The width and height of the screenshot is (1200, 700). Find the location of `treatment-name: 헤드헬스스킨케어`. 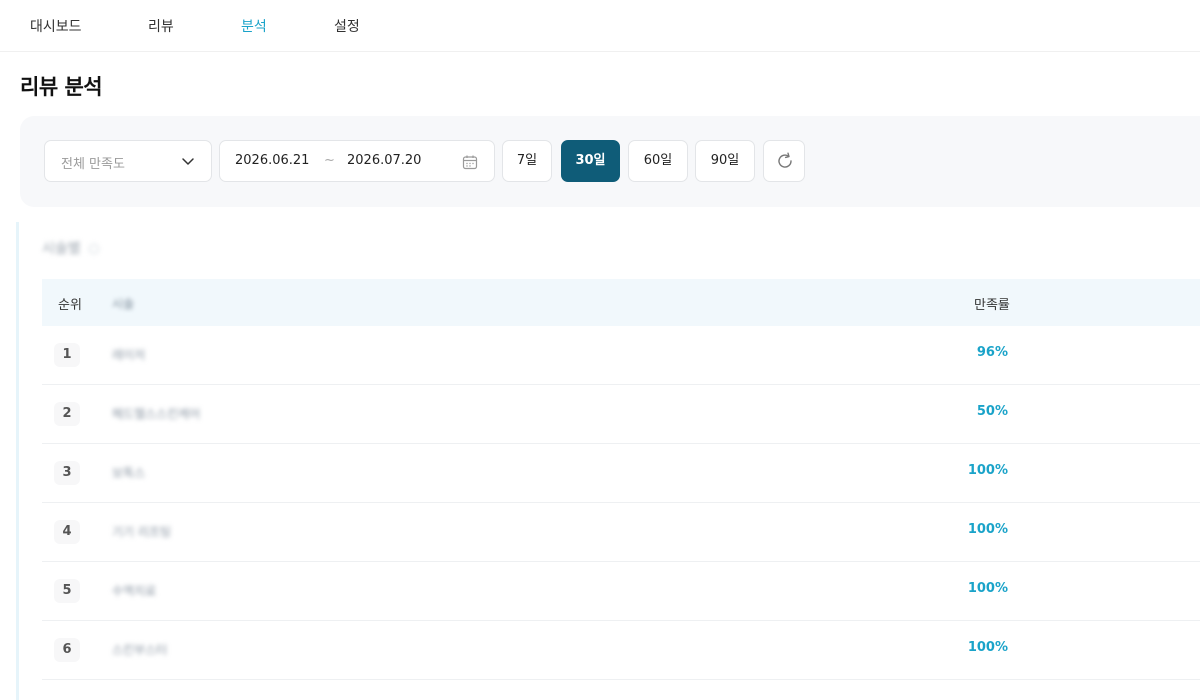

treatment-name: 헤드헬스스킨케어 is located at coordinates (156, 414).